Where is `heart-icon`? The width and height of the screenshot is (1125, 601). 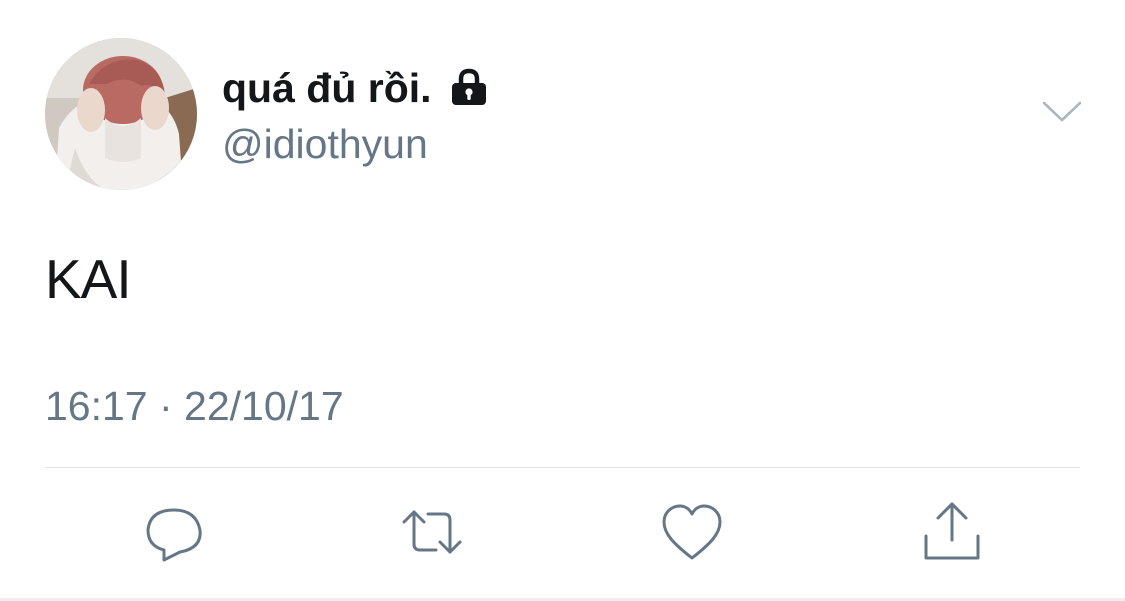 heart-icon is located at coordinates (692, 532).